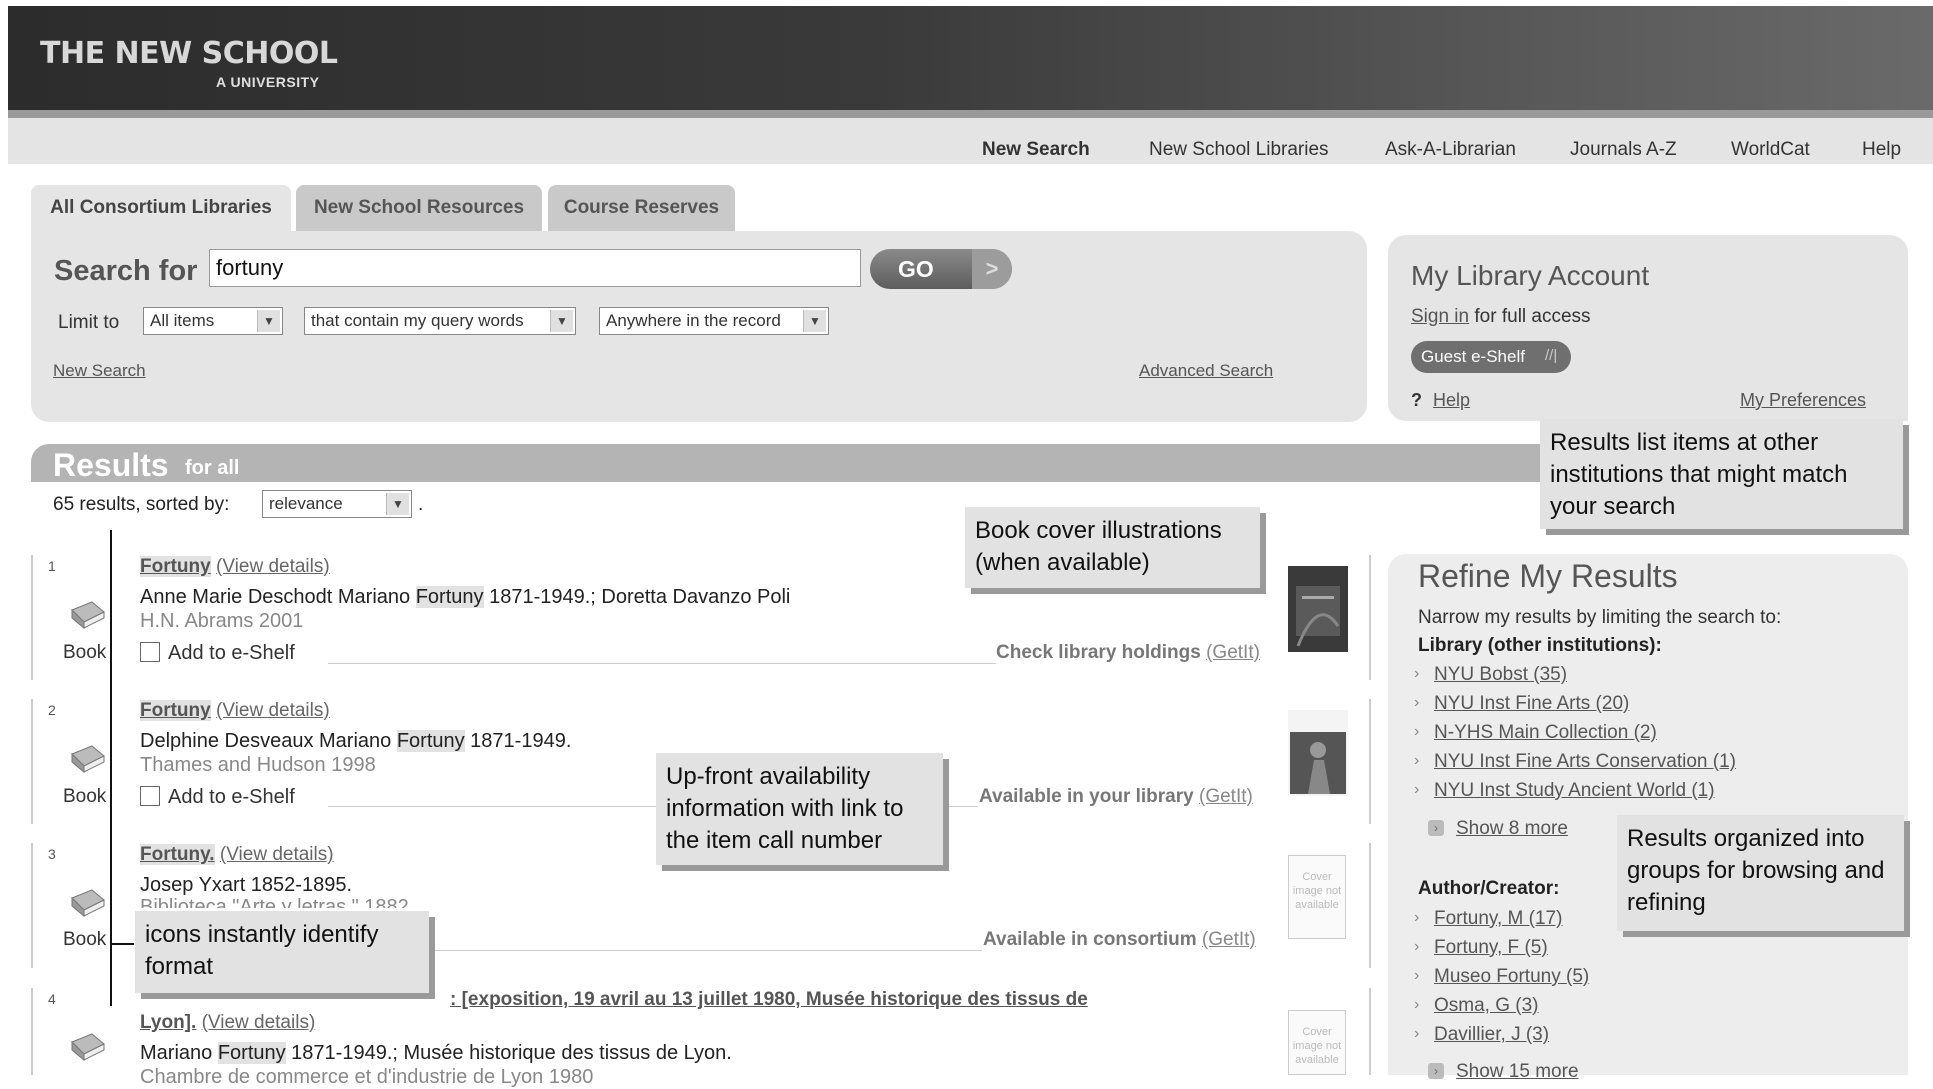  I want to click on limit-where-select: Anywhere in the record ▼, so click(714, 321).